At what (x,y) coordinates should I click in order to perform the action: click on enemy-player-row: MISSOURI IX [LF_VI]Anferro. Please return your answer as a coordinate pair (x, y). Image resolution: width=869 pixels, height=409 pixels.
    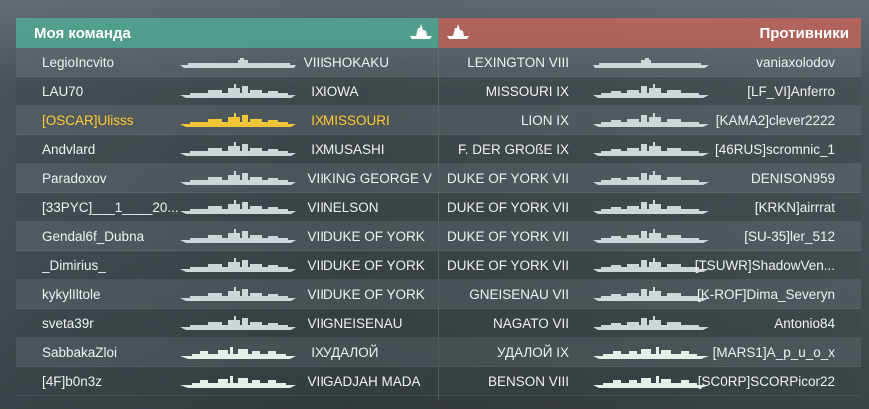
    Looking at the image, I should click on (650, 91).